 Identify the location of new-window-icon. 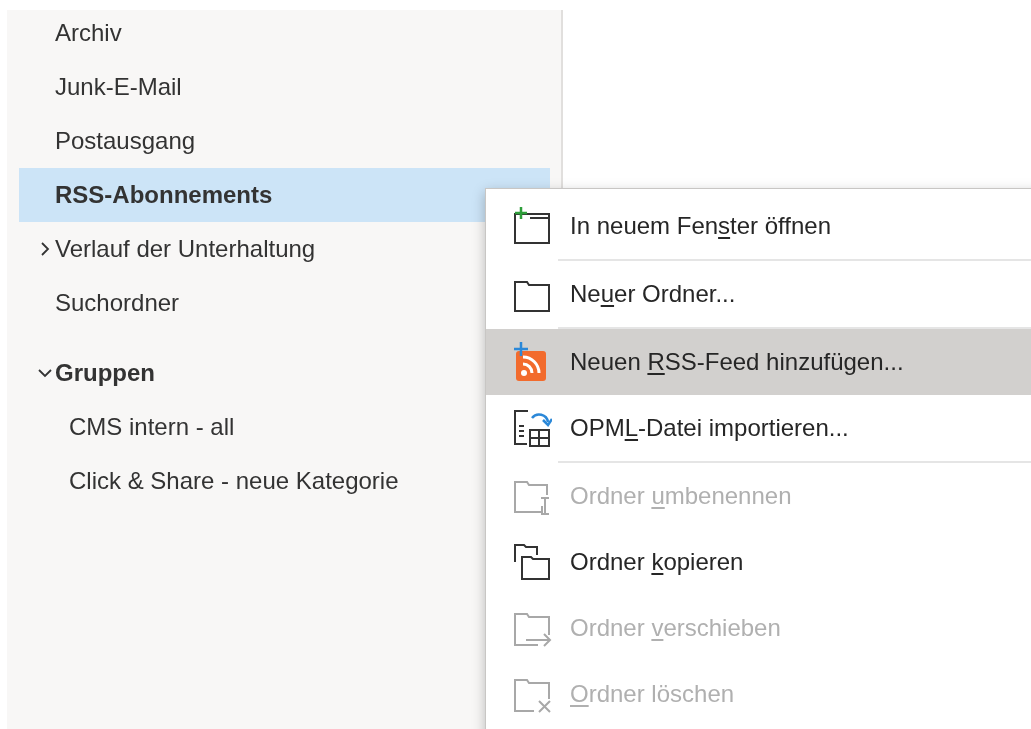
(532, 226).